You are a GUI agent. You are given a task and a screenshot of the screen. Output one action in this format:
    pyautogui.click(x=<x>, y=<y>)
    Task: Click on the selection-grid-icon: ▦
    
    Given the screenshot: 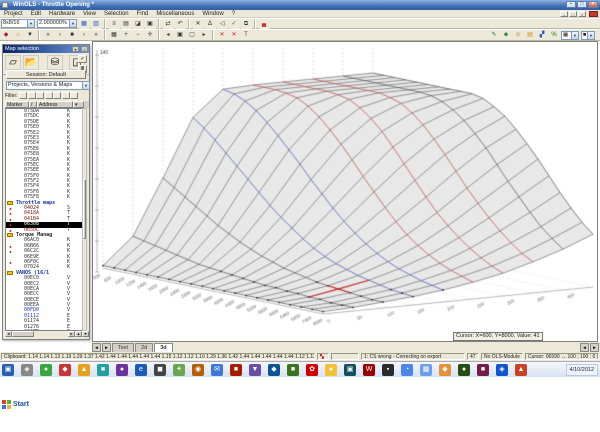 What is the action you would take?
    pyautogui.click(x=84, y=23)
    